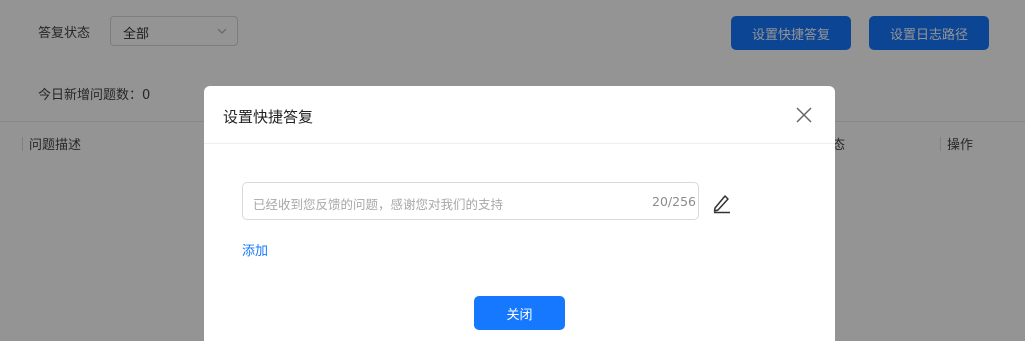 This screenshot has width=1025, height=356. What do you see at coordinates (255, 249) in the screenshot?
I see `add-reply-link: 添加` at bounding box center [255, 249].